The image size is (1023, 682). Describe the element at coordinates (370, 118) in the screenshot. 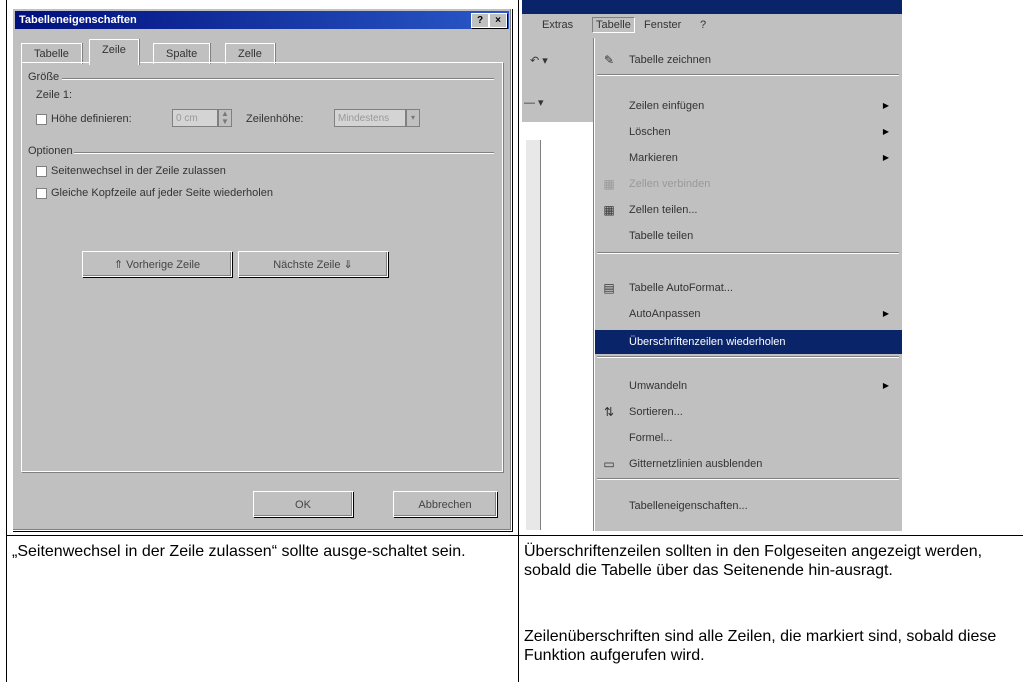

I see `row-height-select: Mindestens` at that location.